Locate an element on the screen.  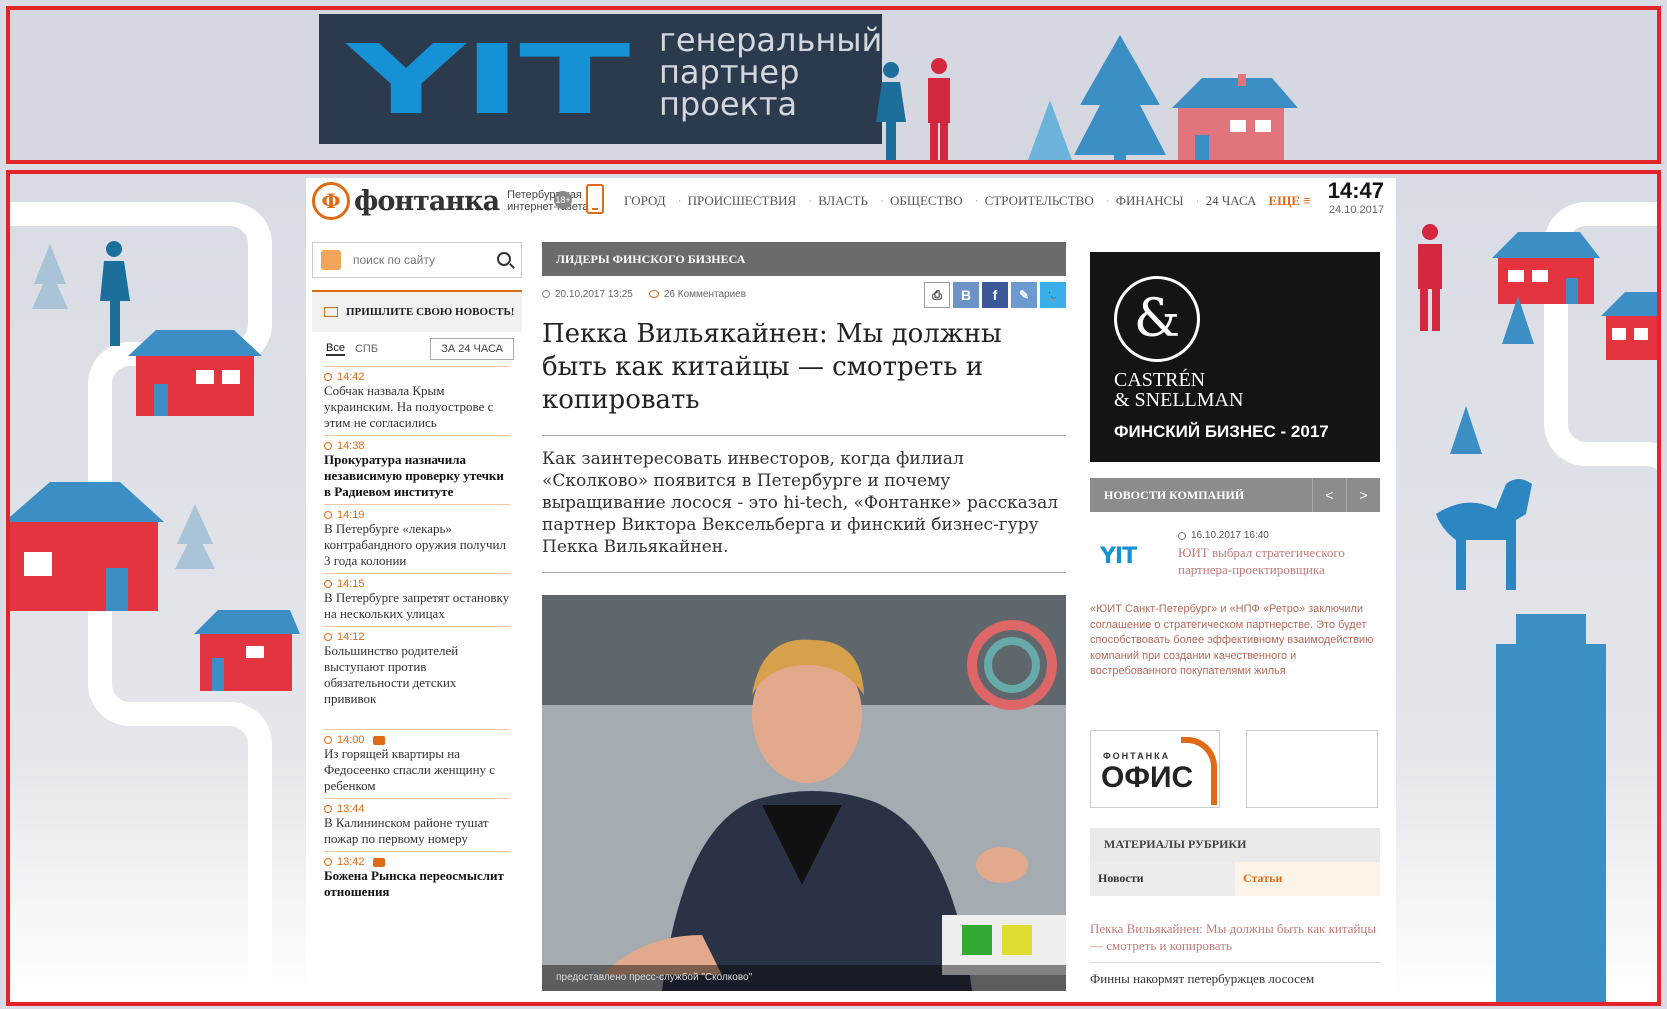
news-time: 13:44 is located at coordinates (417, 809).